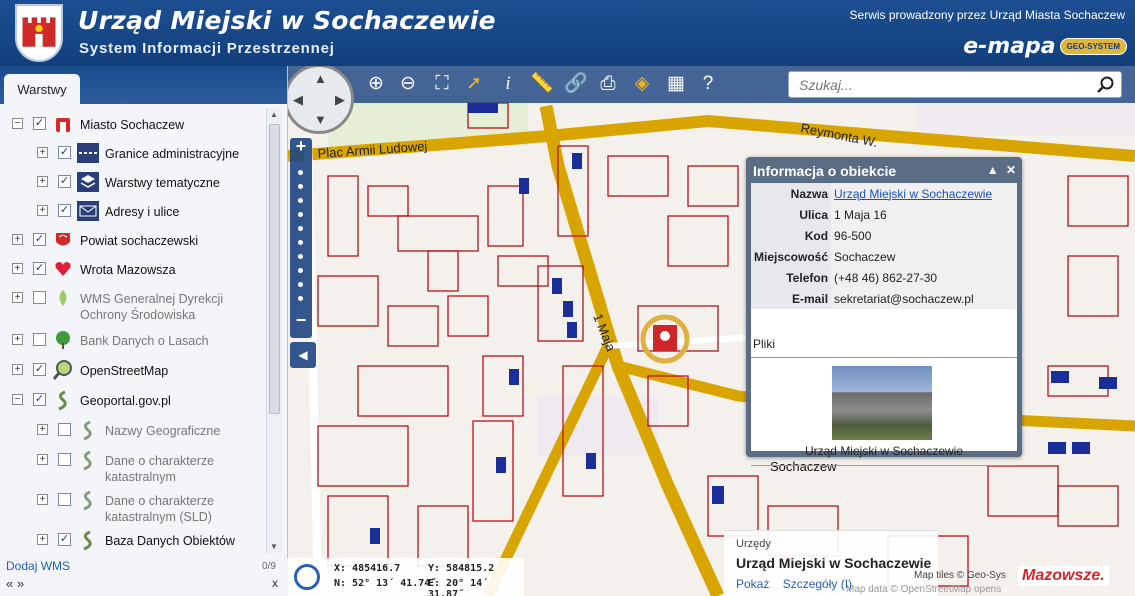  What do you see at coordinates (136, 506) in the screenshot?
I see `layer-row: + Dane o charakterze katastralnym (SLD)` at bounding box center [136, 506].